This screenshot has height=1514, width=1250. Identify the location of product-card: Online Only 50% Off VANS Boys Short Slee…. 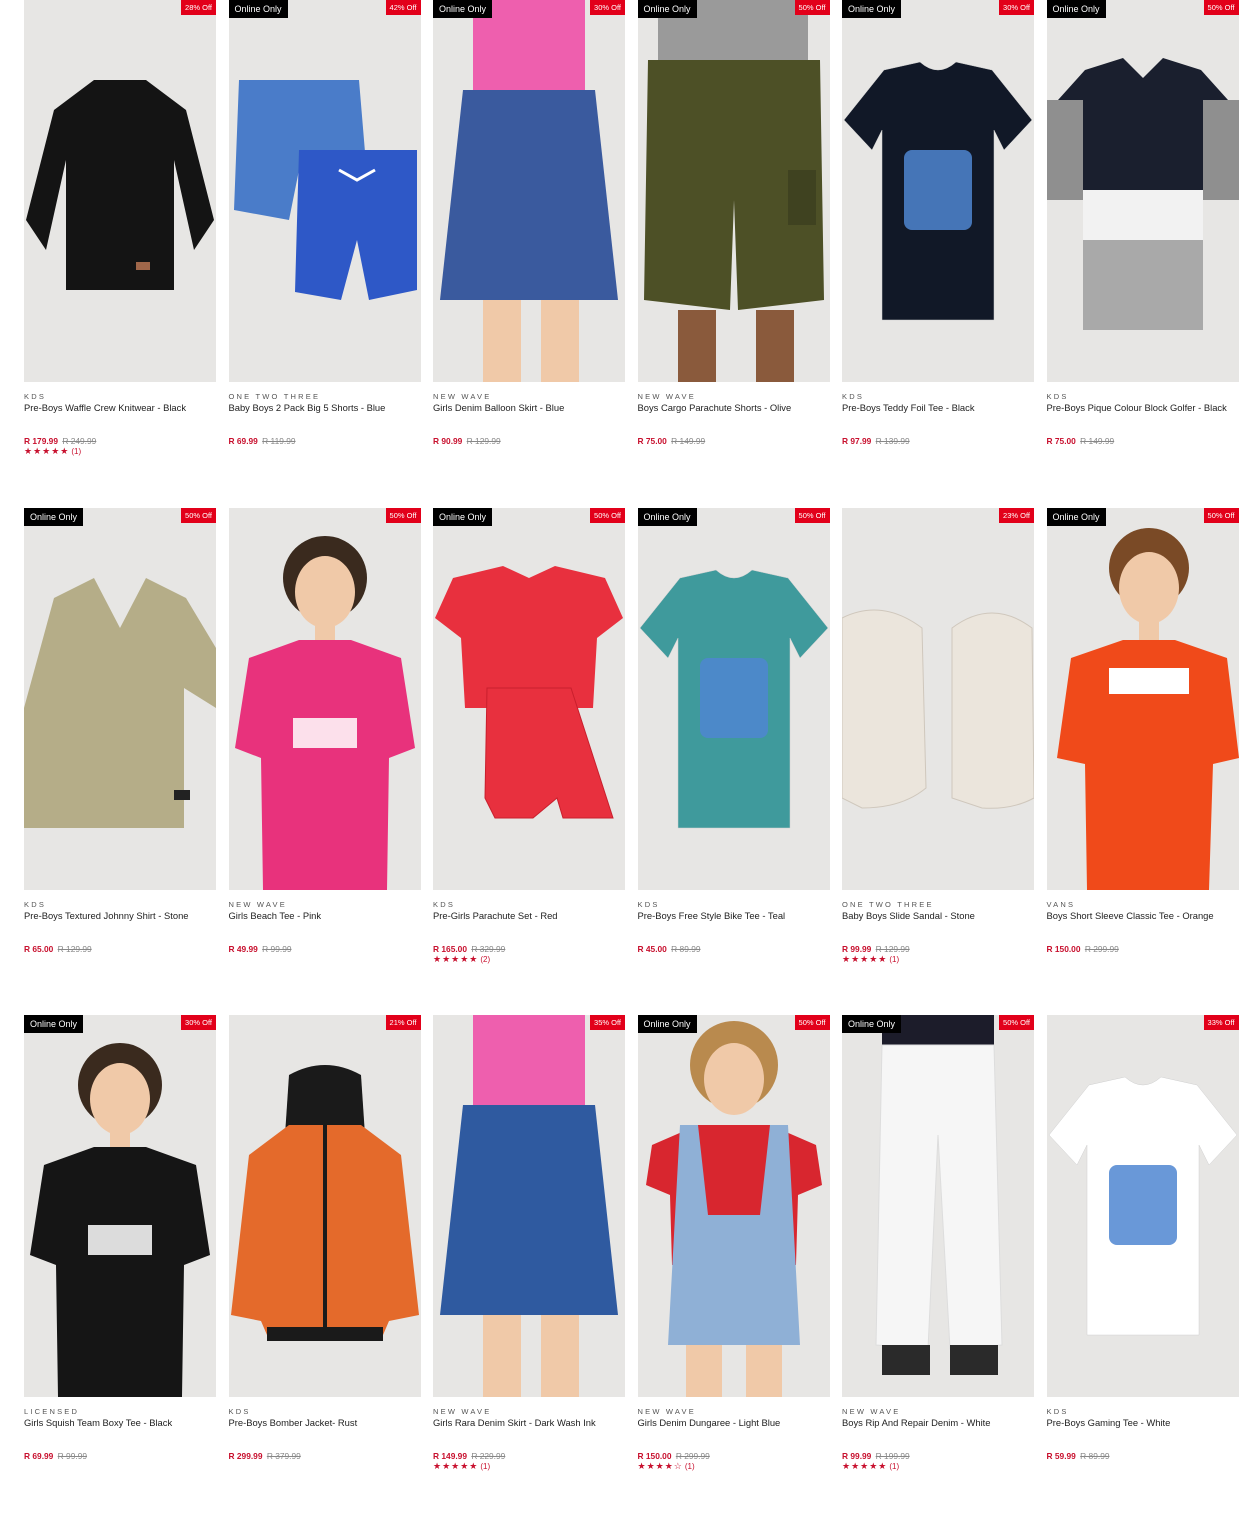
(1142, 747).